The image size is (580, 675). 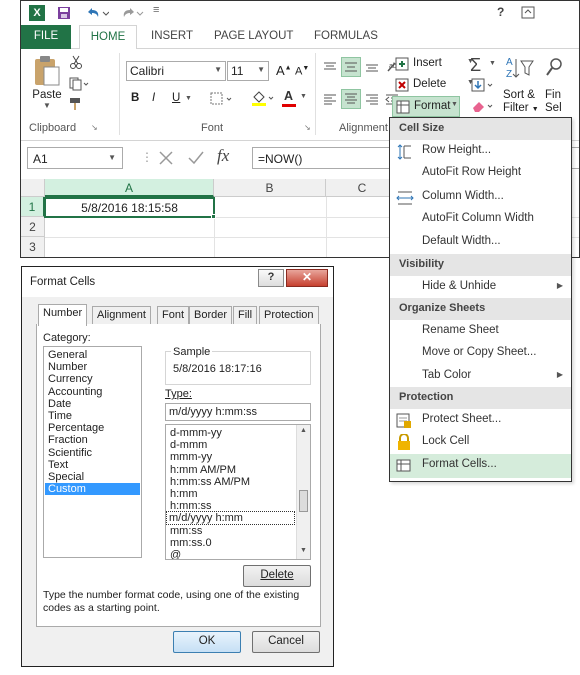 I want to click on confirm-entry-icon, so click(x=196, y=158).